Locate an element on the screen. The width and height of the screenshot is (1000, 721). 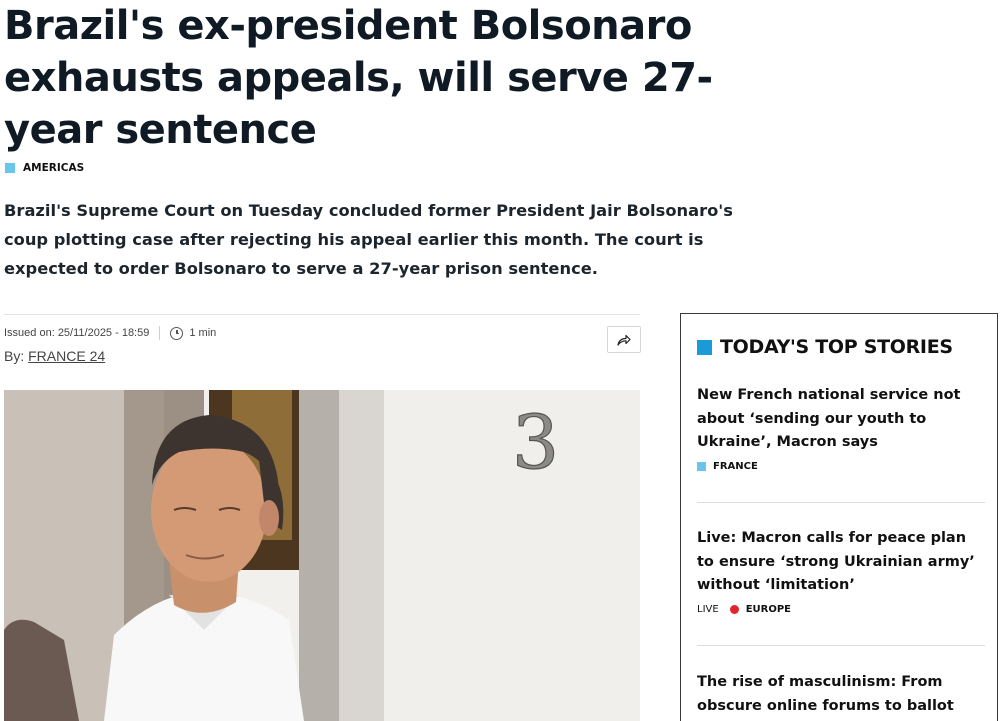
tag-square-icon is located at coordinates (701, 466).